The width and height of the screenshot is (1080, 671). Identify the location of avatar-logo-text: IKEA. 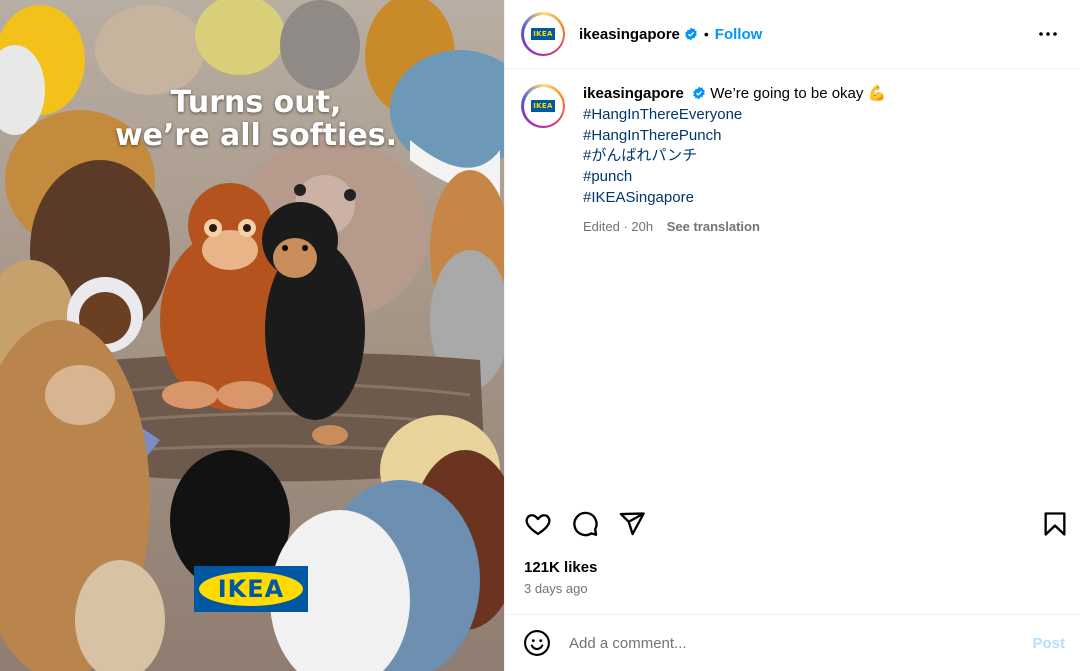
(543, 34).